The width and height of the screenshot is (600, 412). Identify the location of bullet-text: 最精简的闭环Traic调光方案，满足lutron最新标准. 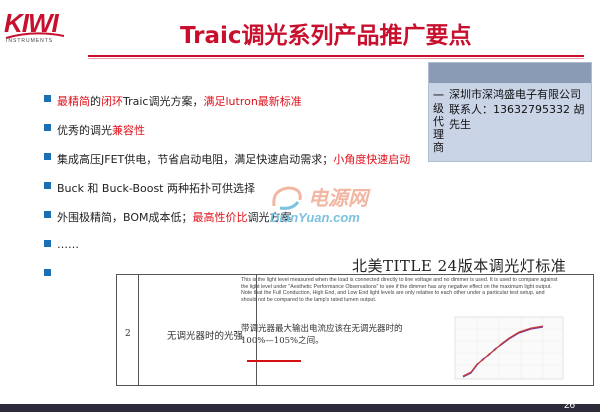
(179, 101).